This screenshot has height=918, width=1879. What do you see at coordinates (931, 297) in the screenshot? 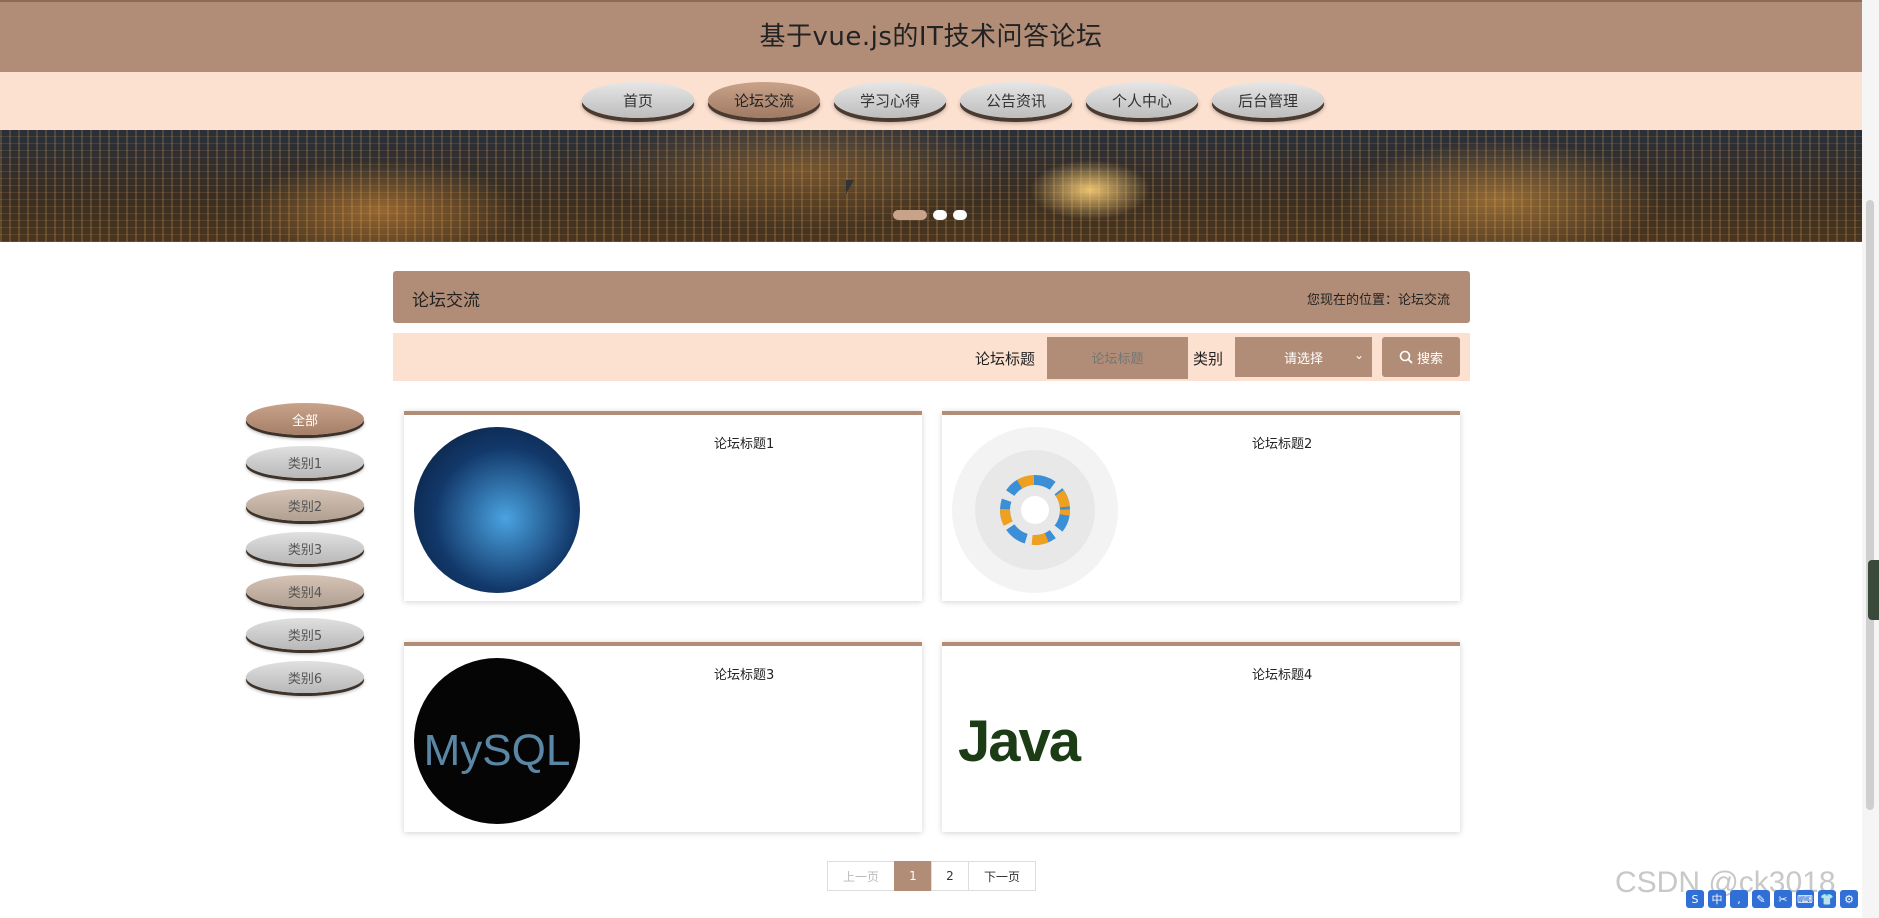
I see `section-header: 论坛交流 您现在的位置：论坛交流` at bounding box center [931, 297].